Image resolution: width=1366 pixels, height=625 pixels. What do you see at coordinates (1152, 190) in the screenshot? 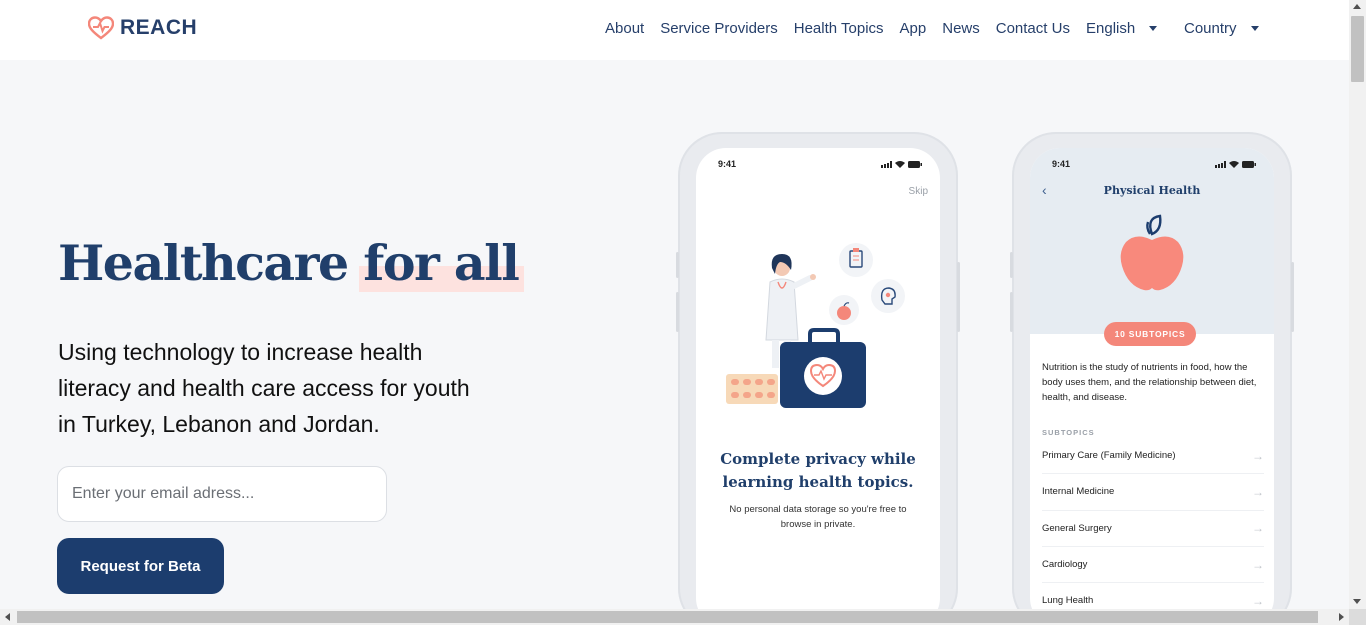
I see `topic-title: Physical Health` at bounding box center [1152, 190].